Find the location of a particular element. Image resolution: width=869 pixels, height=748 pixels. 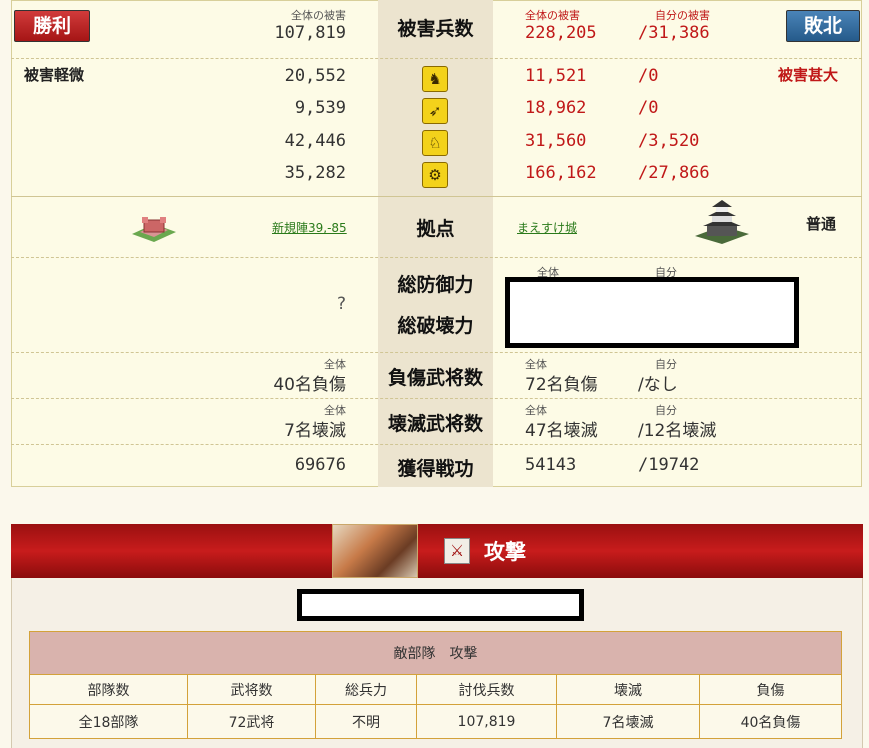

damage-title: 被害兵数 is located at coordinates (435, 29).